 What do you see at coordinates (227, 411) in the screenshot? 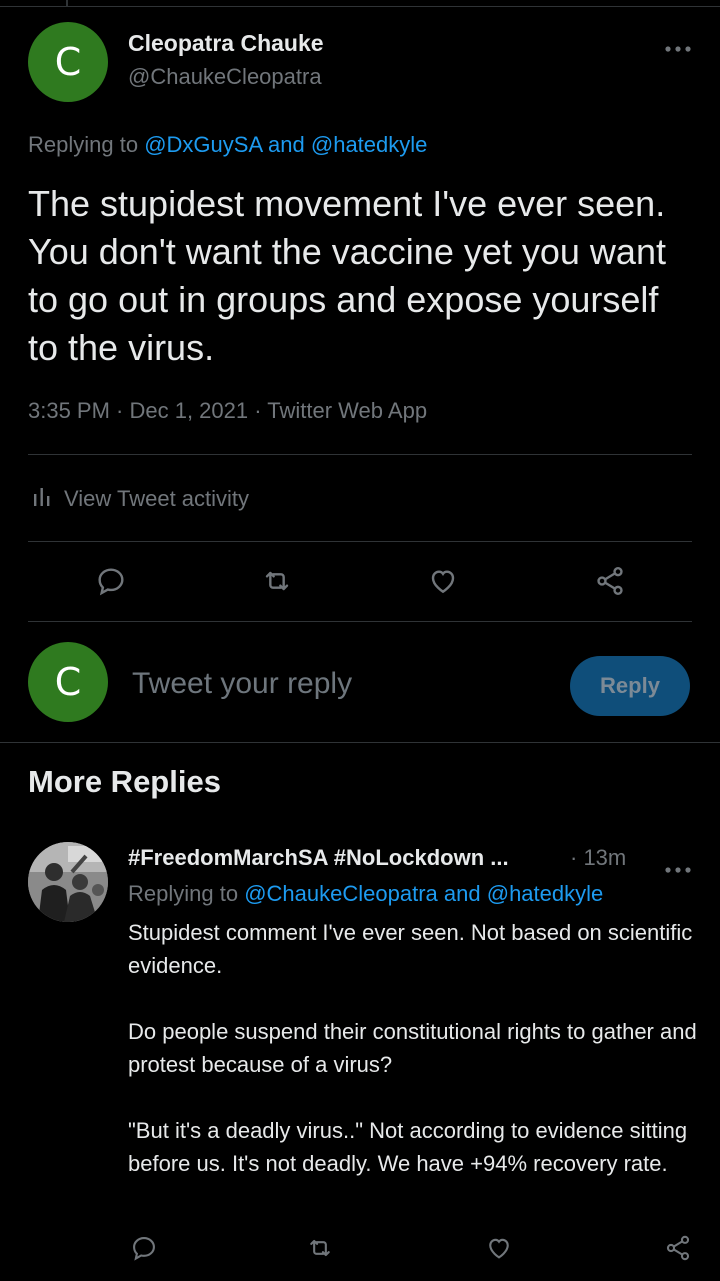
I see `tweet-timestamp: 3:35 PM · Dec 1, 2021 · Twitter Web App` at bounding box center [227, 411].